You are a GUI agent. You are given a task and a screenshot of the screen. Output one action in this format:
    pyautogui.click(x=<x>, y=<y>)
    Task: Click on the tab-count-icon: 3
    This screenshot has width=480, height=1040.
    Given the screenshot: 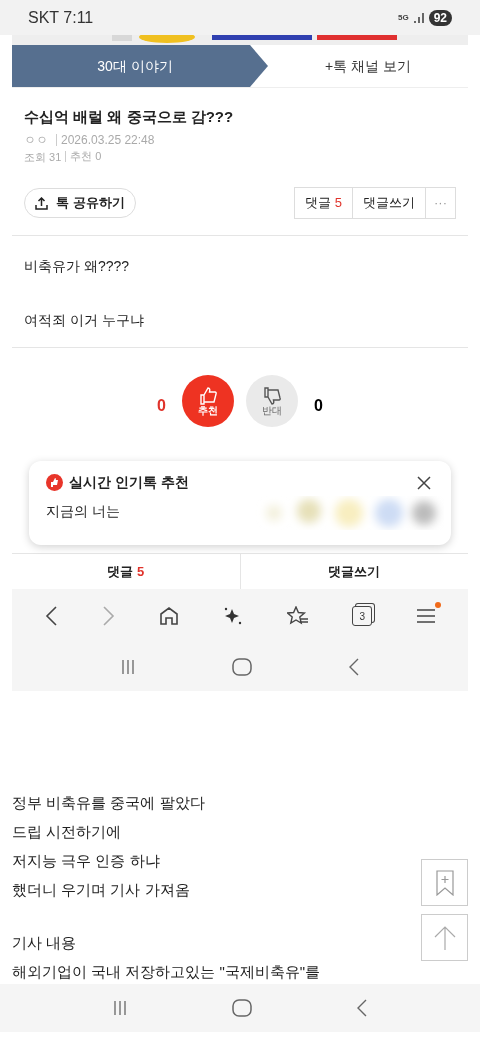 What is the action you would take?
    pyautogui.click(x=362, y=616)
    